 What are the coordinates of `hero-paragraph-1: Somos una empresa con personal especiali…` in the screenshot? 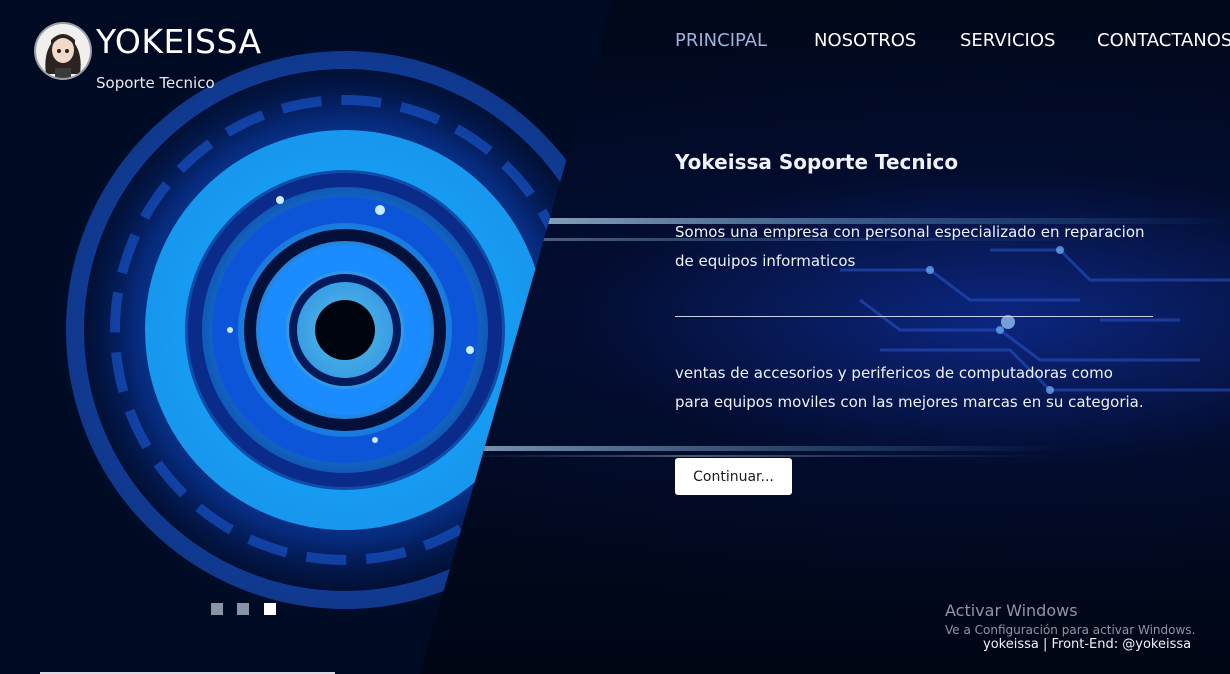 It's located at (910, 246).